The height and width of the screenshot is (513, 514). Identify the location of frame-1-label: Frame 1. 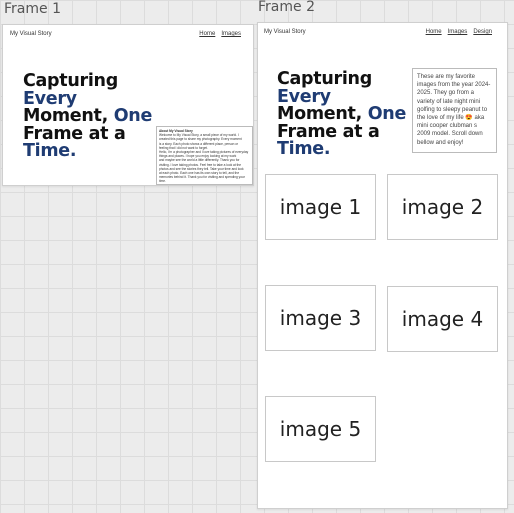
(32, 9).